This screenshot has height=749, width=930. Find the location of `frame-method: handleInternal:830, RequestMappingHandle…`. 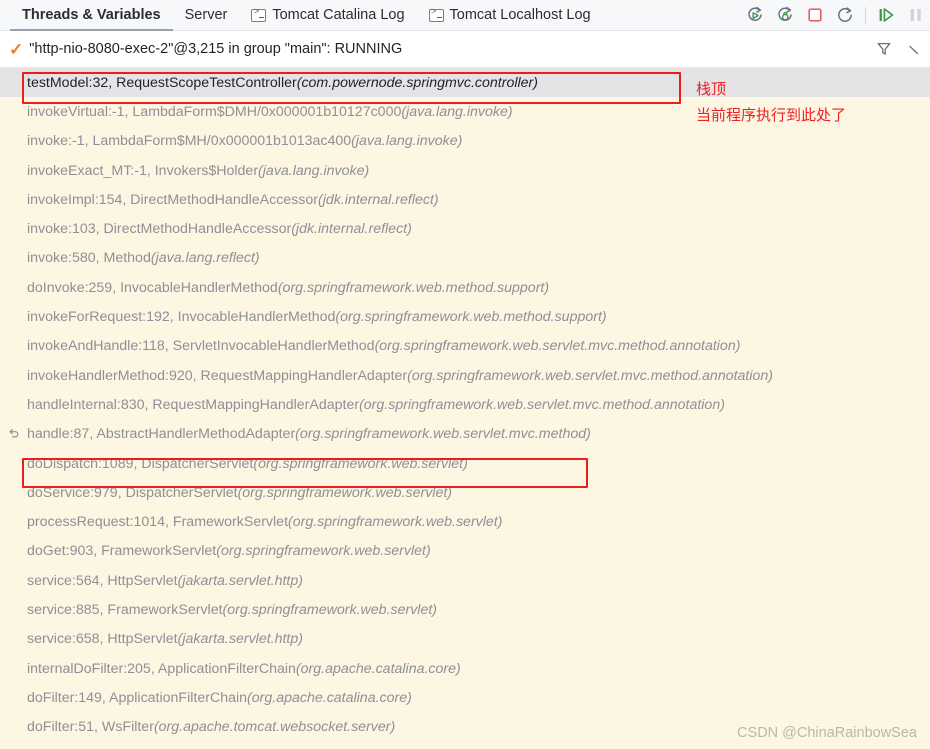

frame-method: handleInternal:830, RequestMappingHandle… is located at coordinates (193, 404).